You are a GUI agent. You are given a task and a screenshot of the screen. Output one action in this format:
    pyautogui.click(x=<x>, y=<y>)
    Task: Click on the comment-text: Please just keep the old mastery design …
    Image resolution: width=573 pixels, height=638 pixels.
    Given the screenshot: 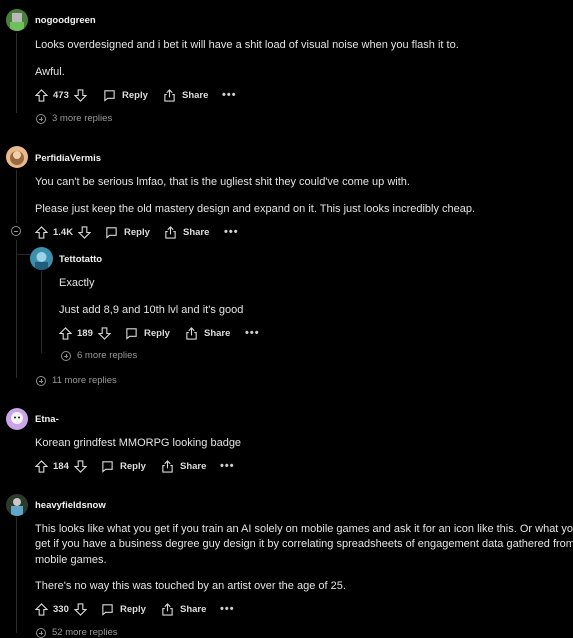 What is the action you would take?
    pyautogui.click(x=255, y=209)
    